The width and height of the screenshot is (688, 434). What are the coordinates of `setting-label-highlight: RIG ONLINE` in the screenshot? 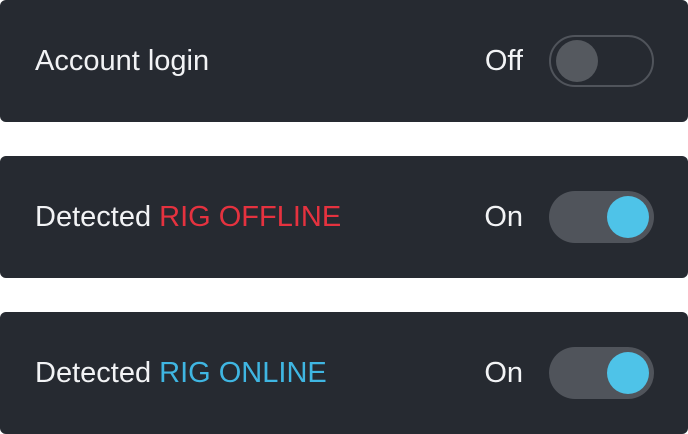 It's located at (243, 373).